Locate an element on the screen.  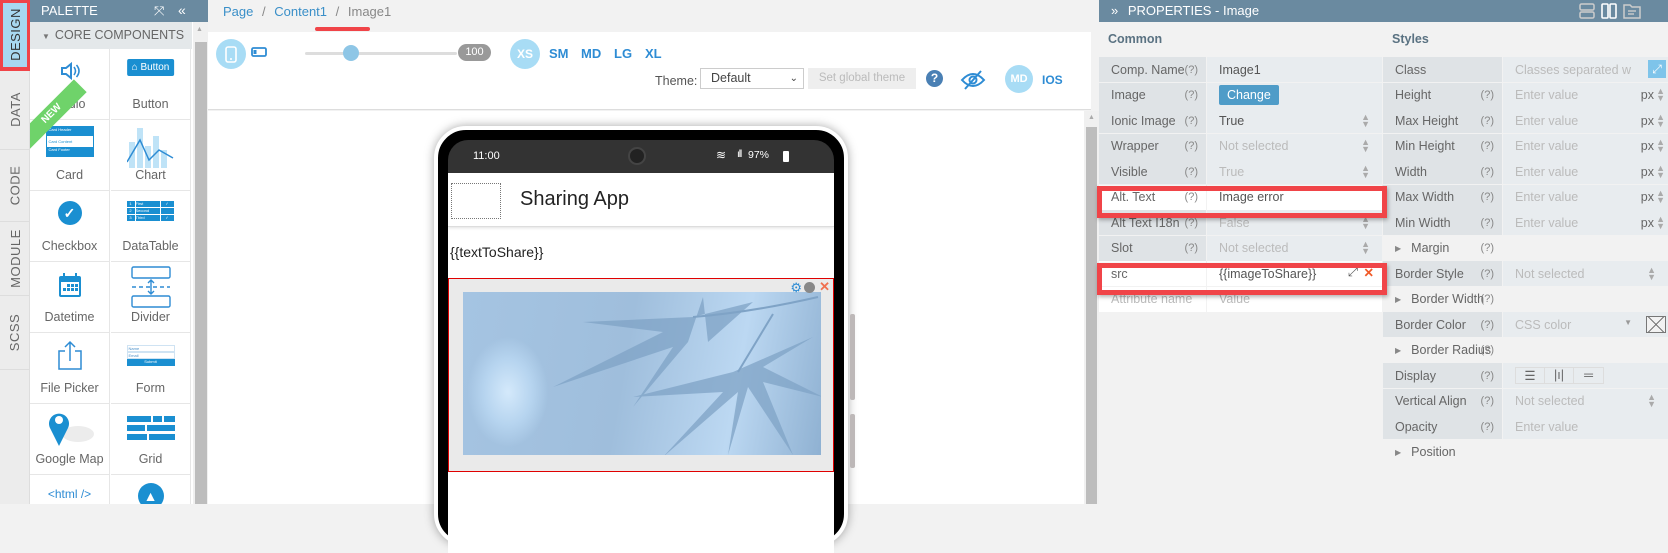
canvas-scrollbar: ▲ is located at coordinates (1091, 307).